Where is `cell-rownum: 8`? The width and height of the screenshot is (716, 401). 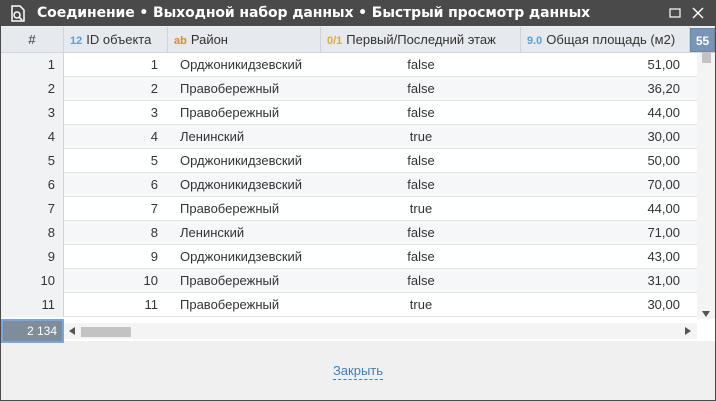
cell-rownum: 8 is located at coordinates (32, 233).